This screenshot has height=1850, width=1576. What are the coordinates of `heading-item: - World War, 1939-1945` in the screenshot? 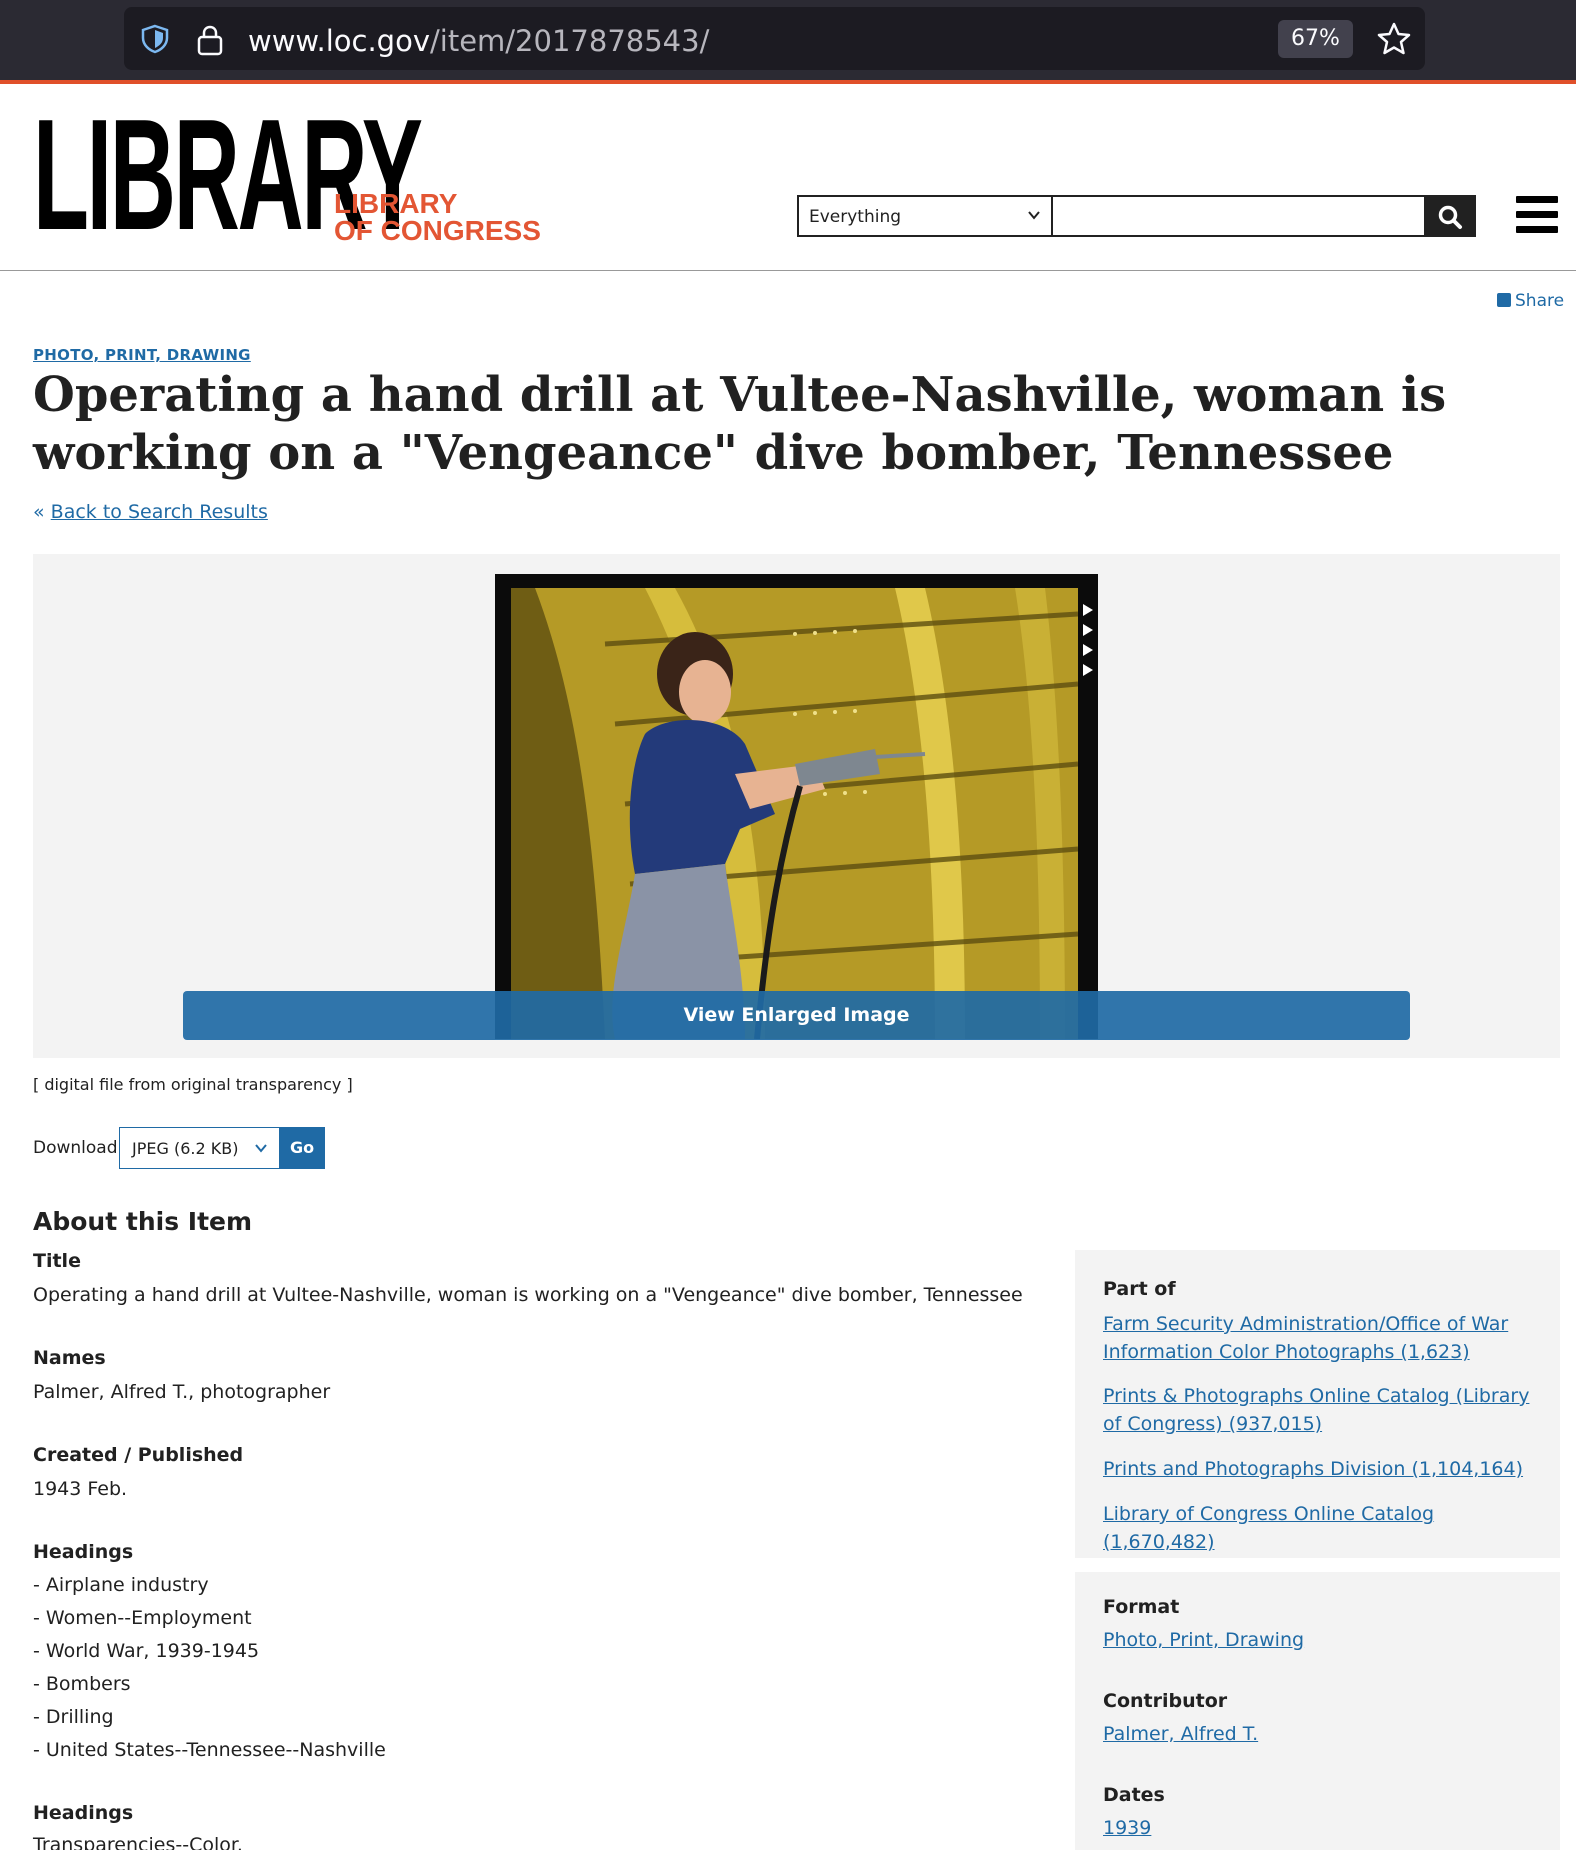 It's located at (146, 1651).